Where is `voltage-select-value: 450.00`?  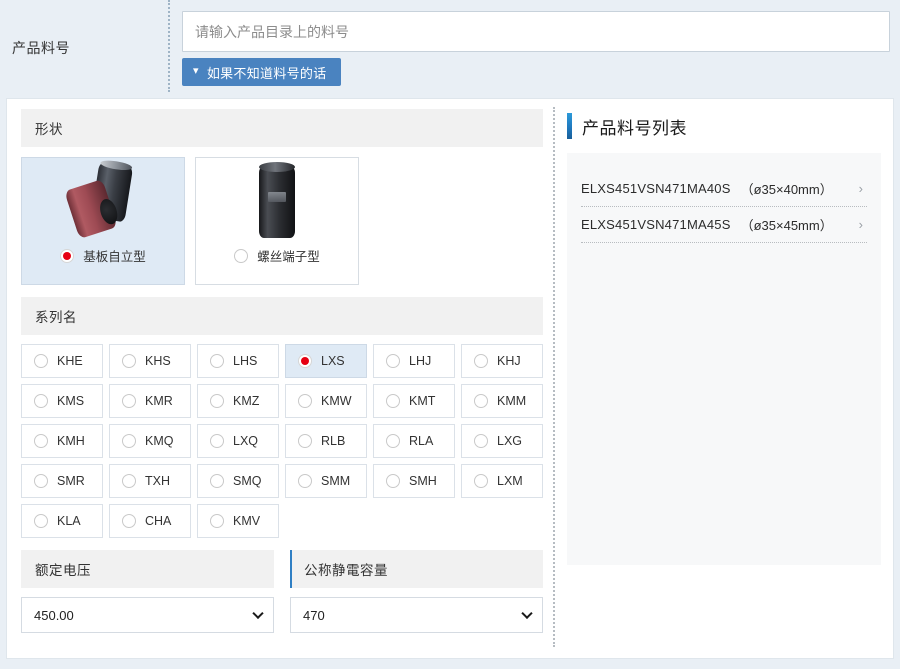
voltage-select-value: 450.00 is located at coordinates (54, 615).